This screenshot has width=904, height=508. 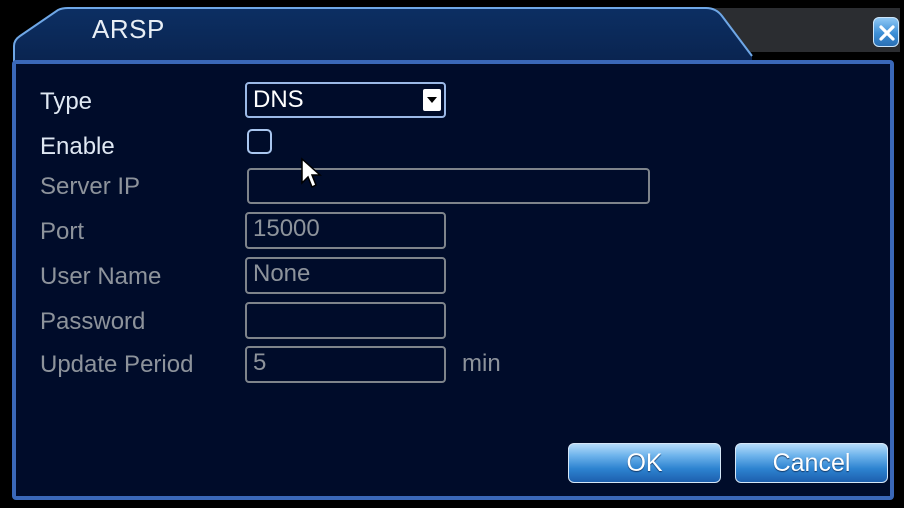 What do you see at coordinates (345, 320) in the screenshot?
I see `password-field` at bounding box center [345, 320].